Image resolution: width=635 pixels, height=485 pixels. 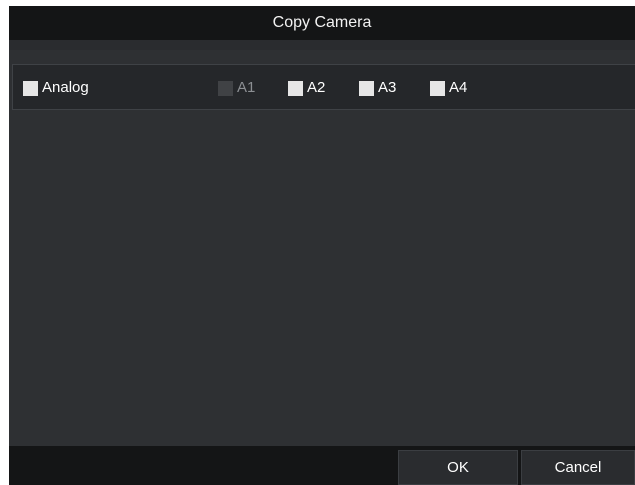 What do you see at coordinates (437, 88) in the screenshot?
I see `channel-a4-checkbox-box` at bounding box center [437, 88].